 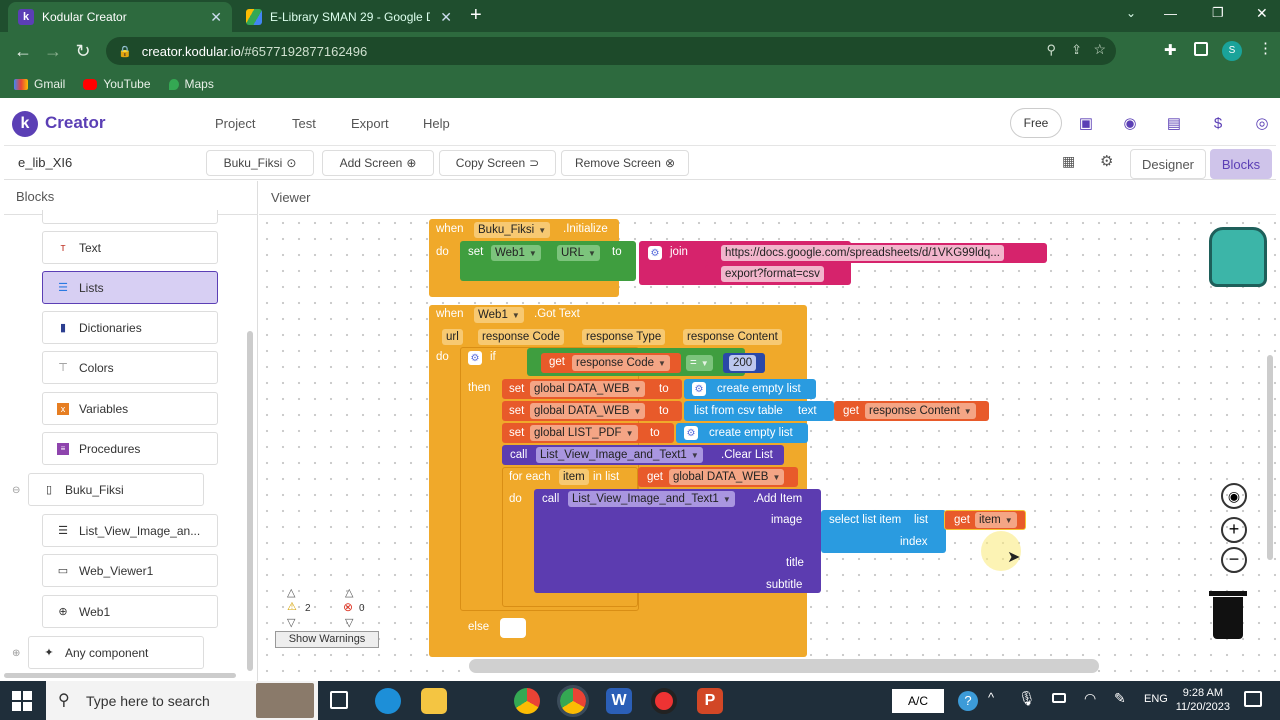 What do you see at coordinates (619, 701) in the screenshot?
I see `word-icon: W` at bounding box center [619, 701].